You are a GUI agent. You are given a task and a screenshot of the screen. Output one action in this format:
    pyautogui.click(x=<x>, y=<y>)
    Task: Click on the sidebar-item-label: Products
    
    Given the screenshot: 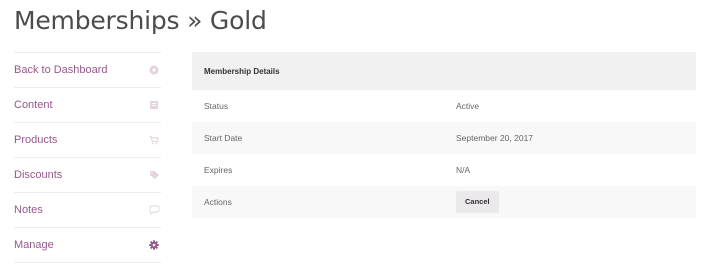 What is the action you would take?
    pyautogui.click(x=36, y=140)
    